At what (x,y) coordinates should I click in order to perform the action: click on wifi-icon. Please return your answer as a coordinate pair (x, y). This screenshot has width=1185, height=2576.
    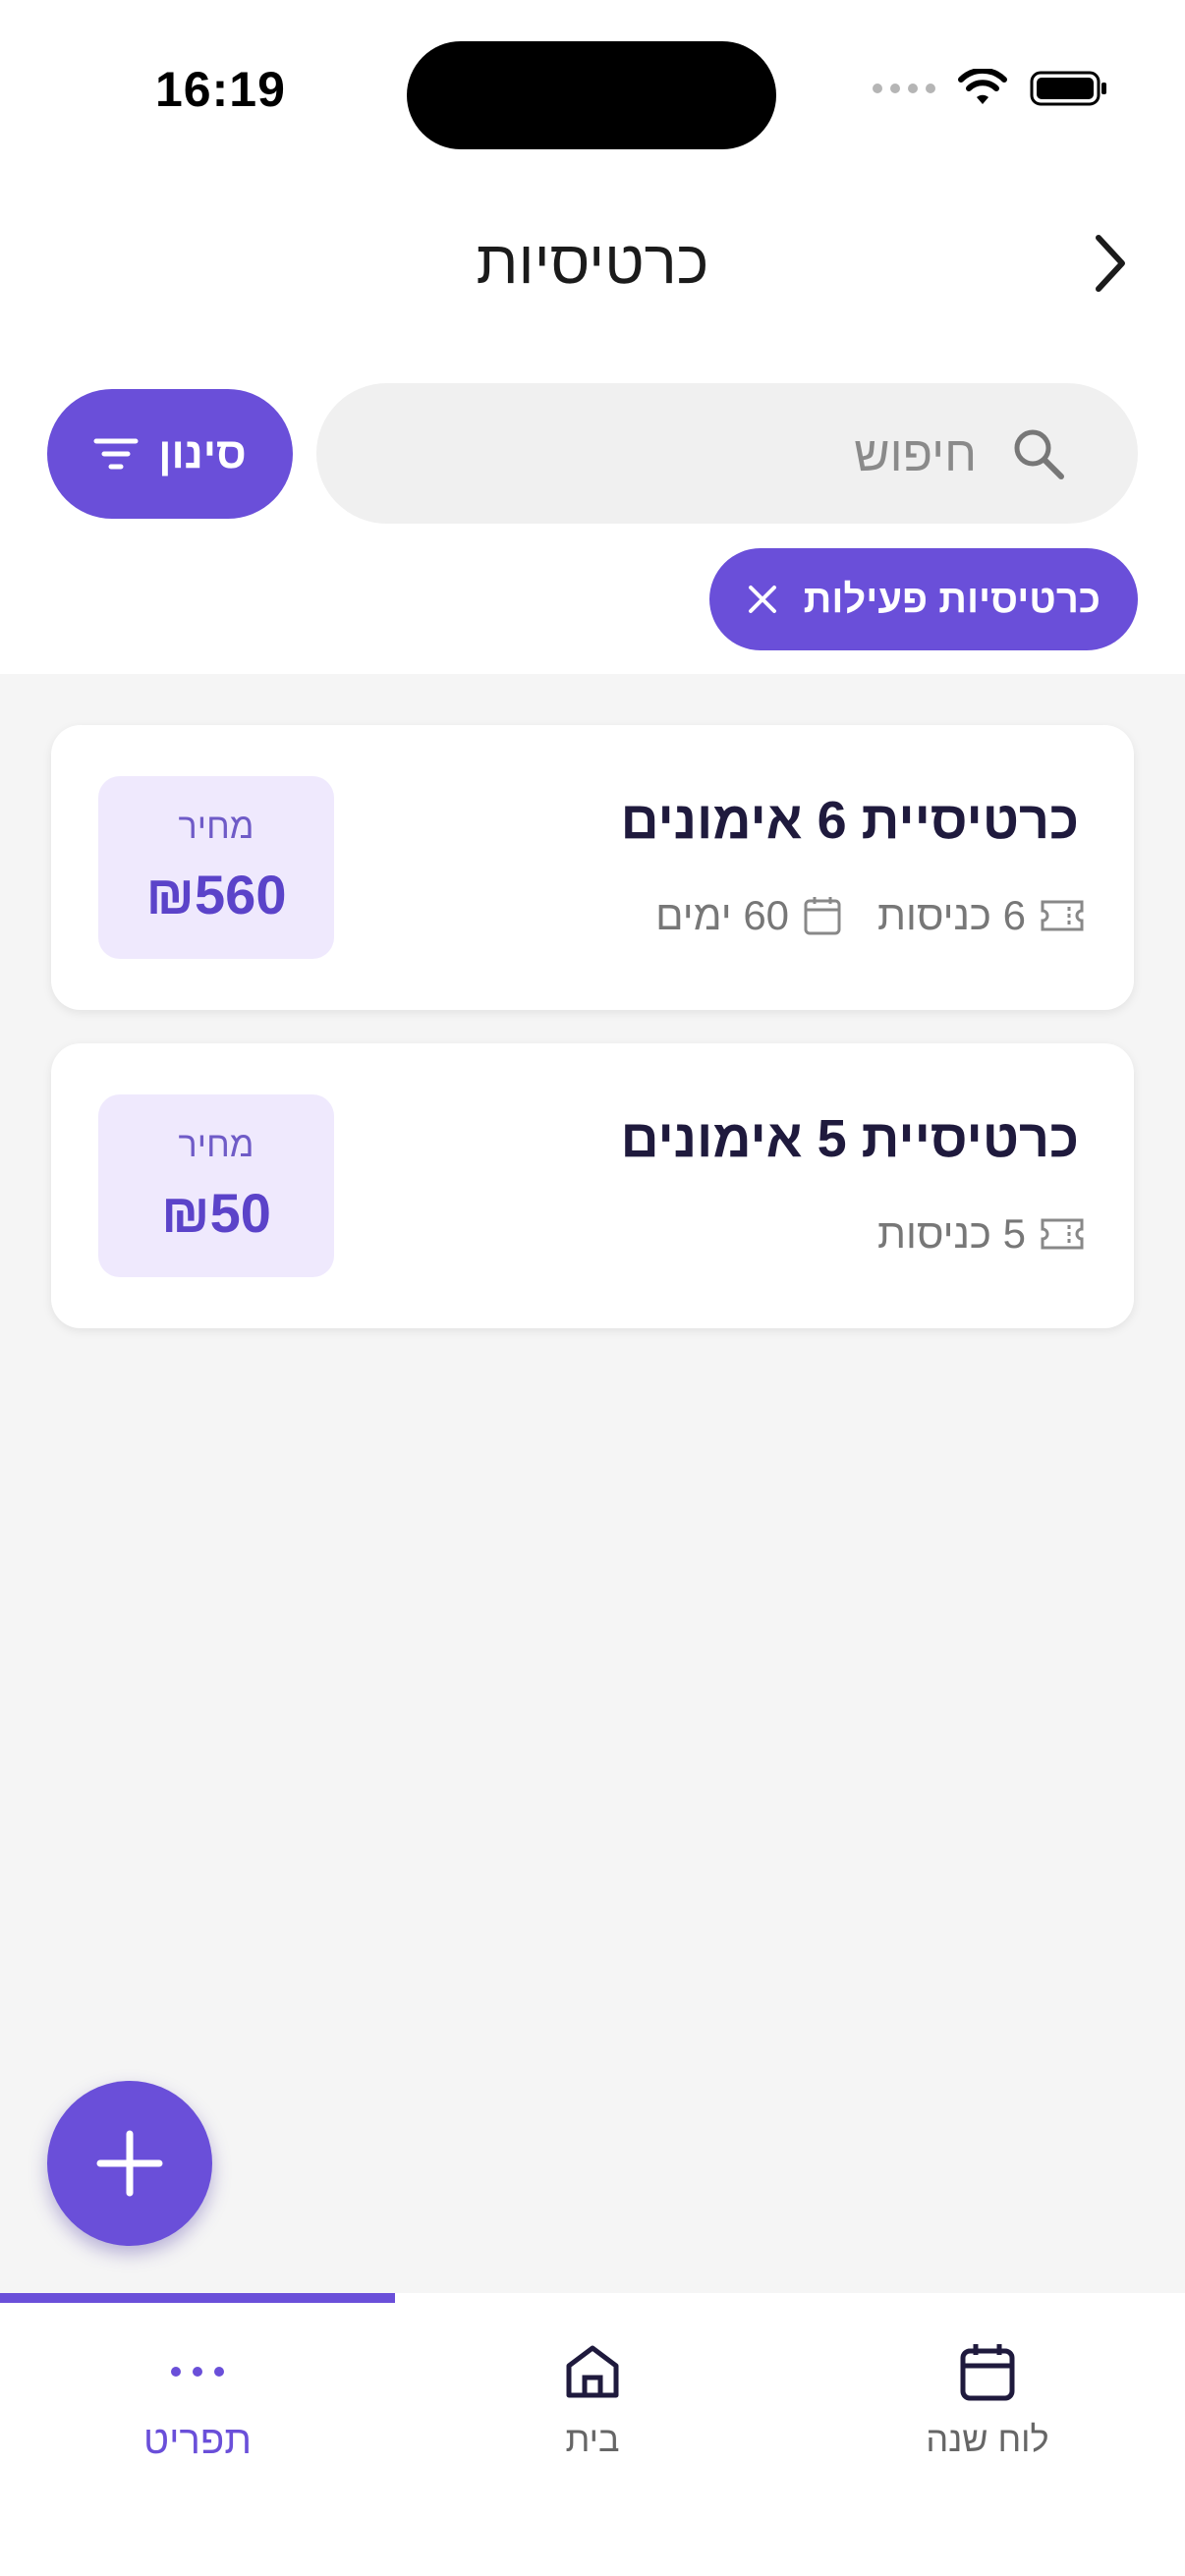
    Looking at the image, I should click on (983, 86).